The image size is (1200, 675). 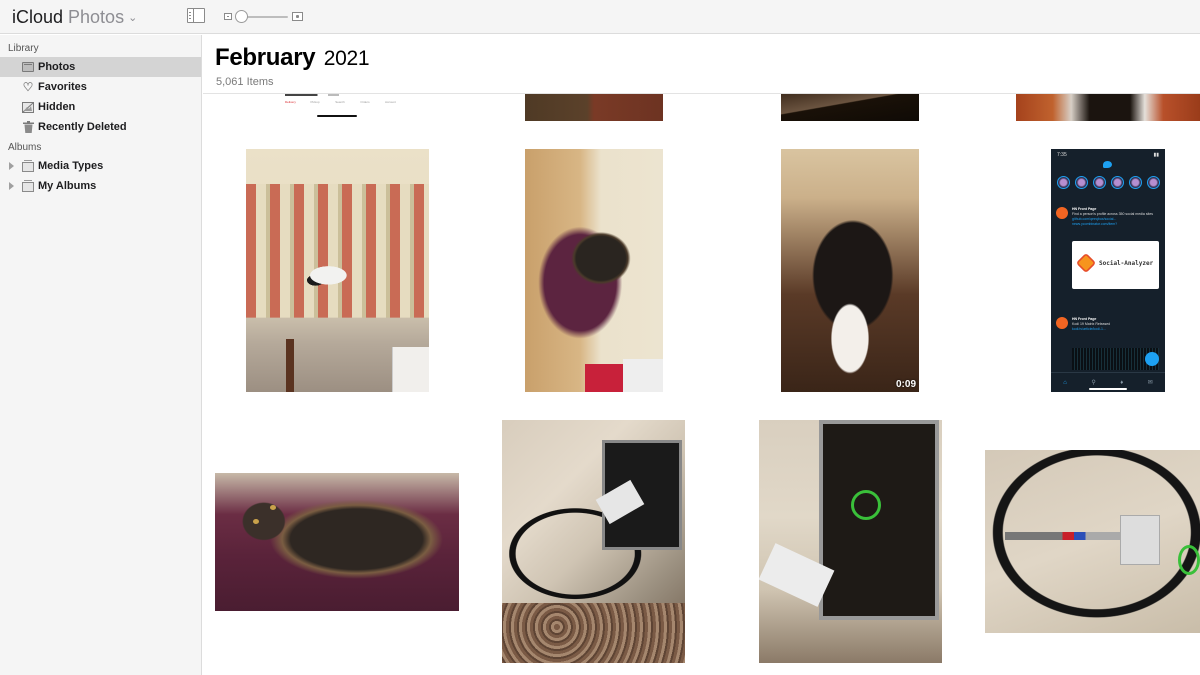 What do you see at coordinates (23, 48) in the screenshot?
I see `library-section-label: Library` at bounding box center [23, 48].